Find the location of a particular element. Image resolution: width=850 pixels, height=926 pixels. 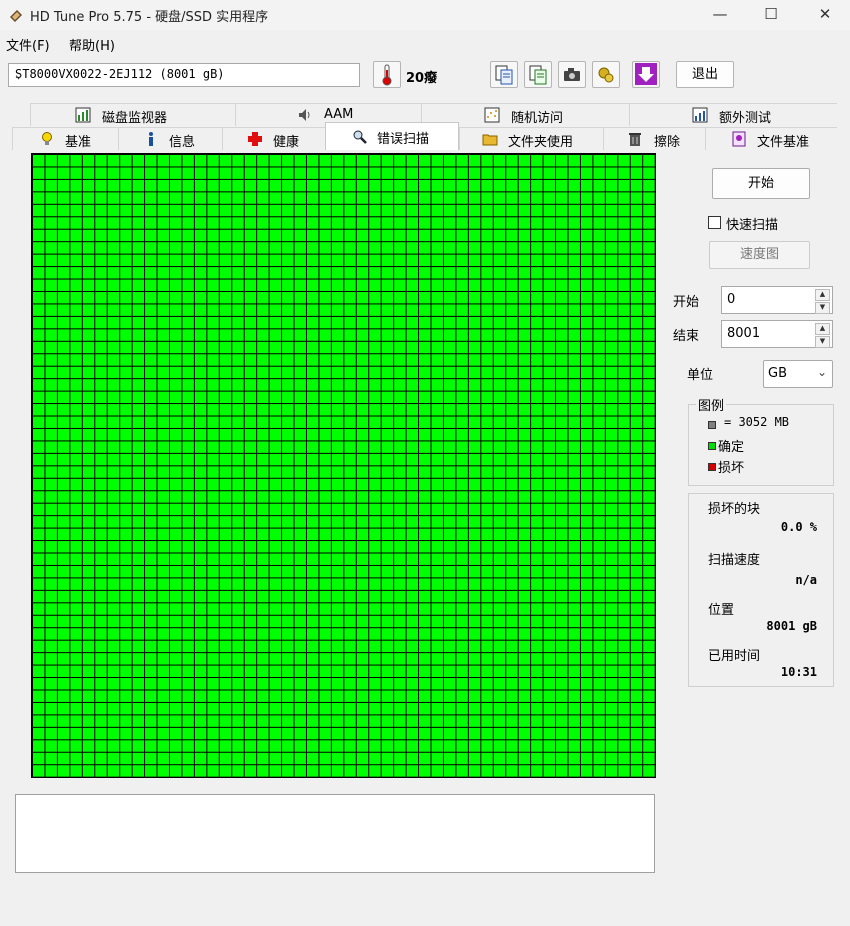

scan-speed-label: 扫描速度 is located at coordinates (734, 560).